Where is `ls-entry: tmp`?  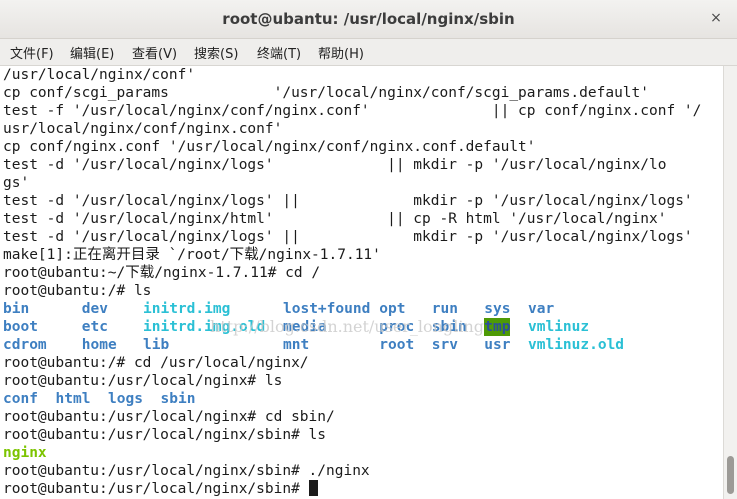
ls-entry: tmp is located at coordinates (497, 327).